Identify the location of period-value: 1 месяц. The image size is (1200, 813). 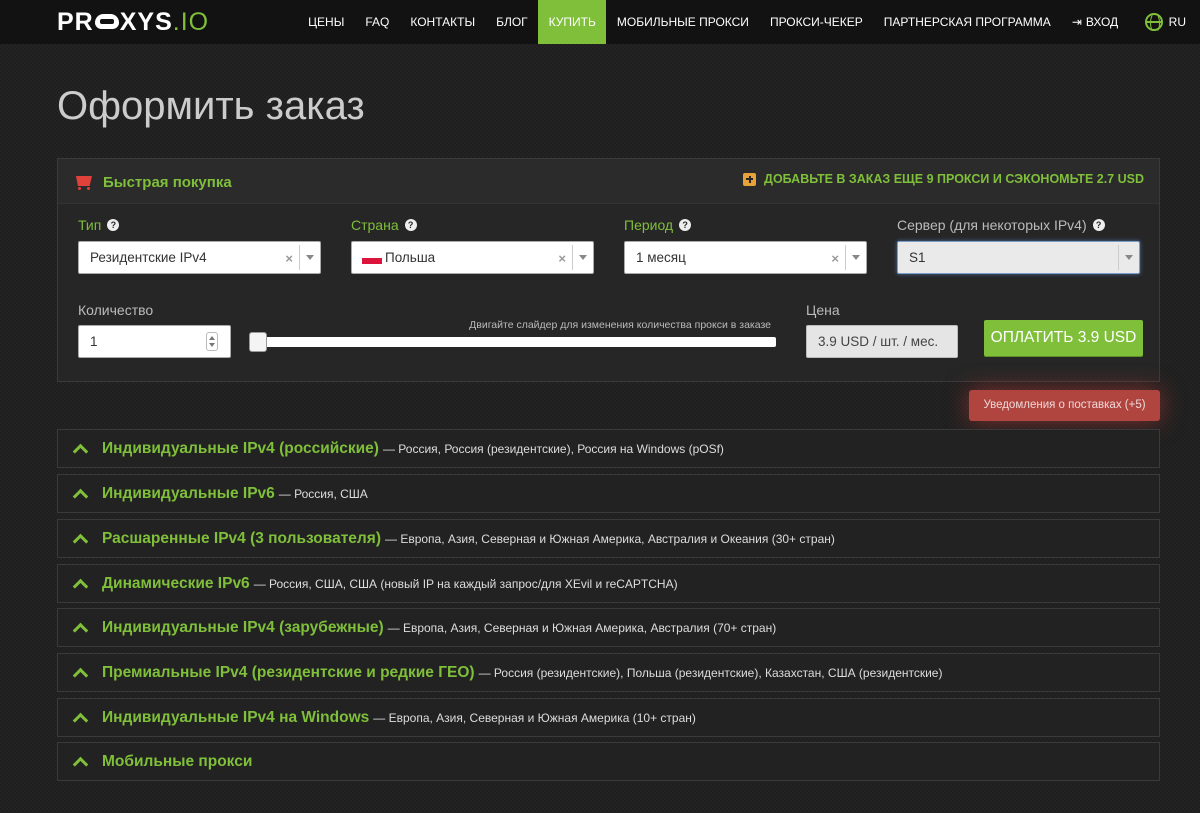
(661, 257).